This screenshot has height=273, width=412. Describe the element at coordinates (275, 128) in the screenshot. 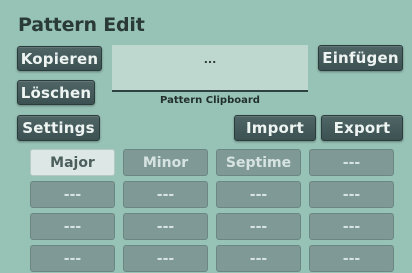

I see `import-button: Import` at that location.